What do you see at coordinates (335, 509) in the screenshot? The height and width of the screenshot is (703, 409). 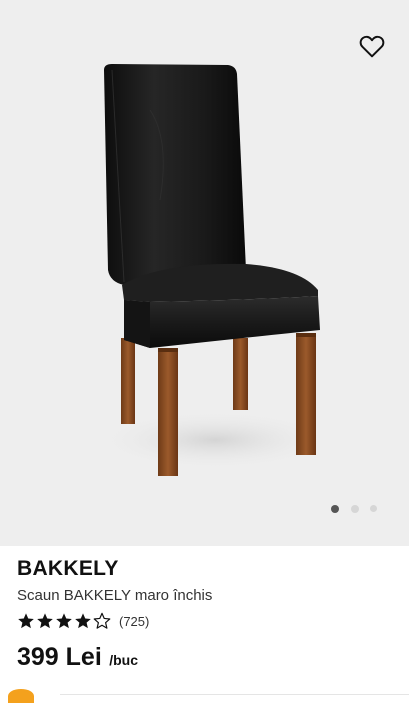 I see `gallery-dot-active` at bounding box center [335, 509].